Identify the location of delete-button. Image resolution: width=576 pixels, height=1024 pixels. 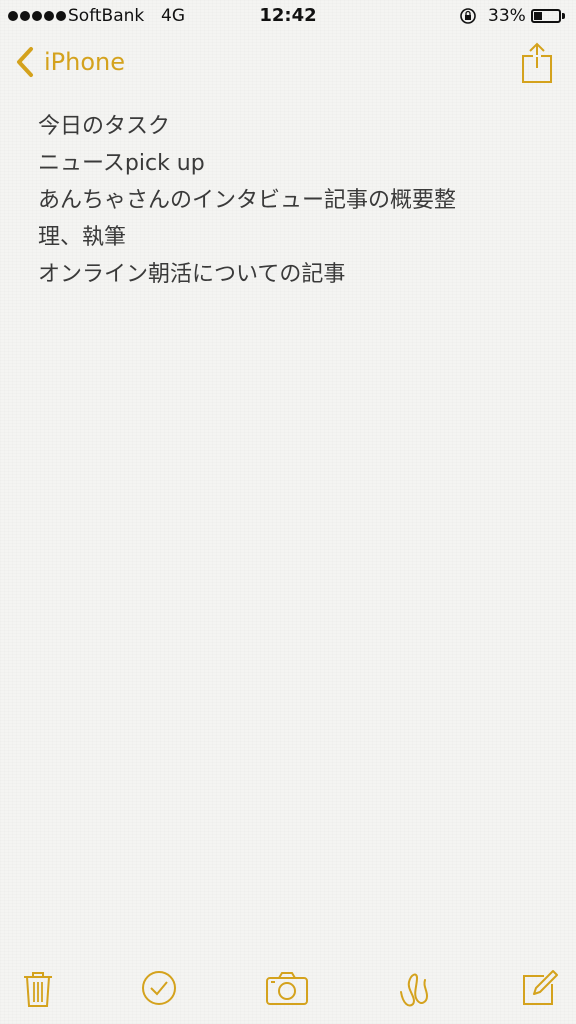
(38, 988).